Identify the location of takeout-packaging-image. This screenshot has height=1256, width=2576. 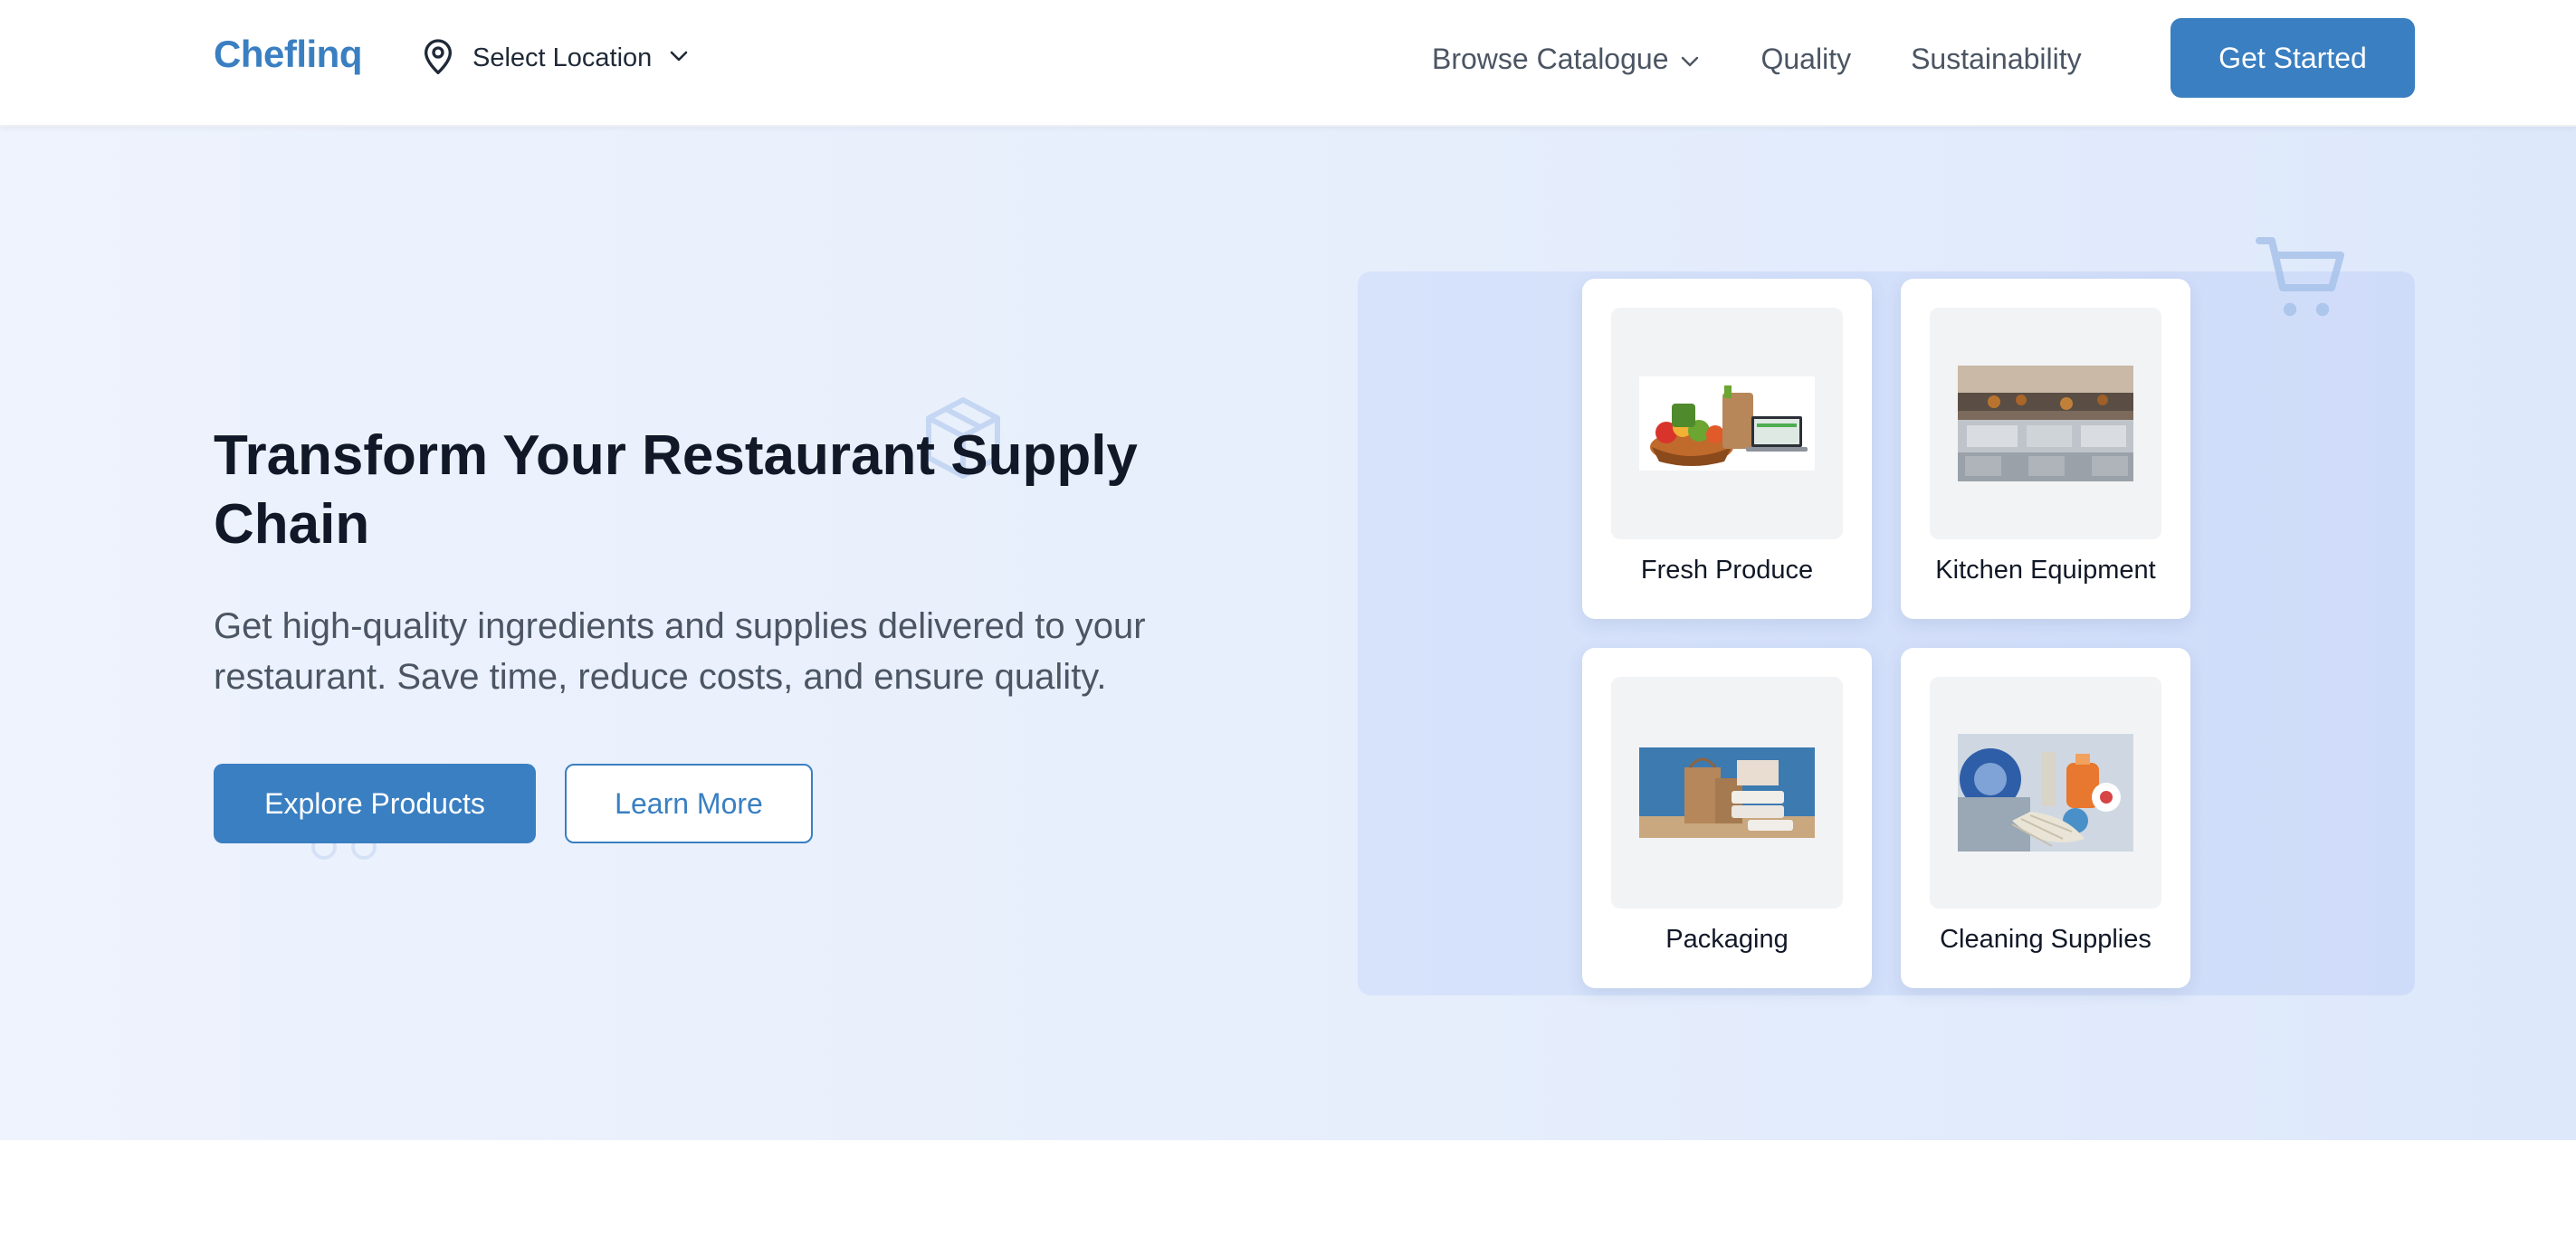
(1727, 792).